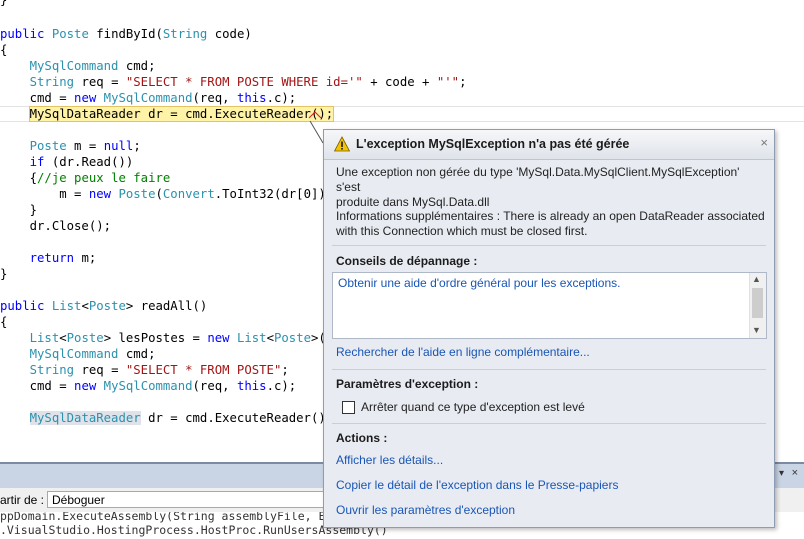 This screenshot has height=539, width=804. What do you see at coordinates (413, 202) in the screenshot?
I see `description-line: produite dans MySql.Data.dll` at bounding box center [413, 202].